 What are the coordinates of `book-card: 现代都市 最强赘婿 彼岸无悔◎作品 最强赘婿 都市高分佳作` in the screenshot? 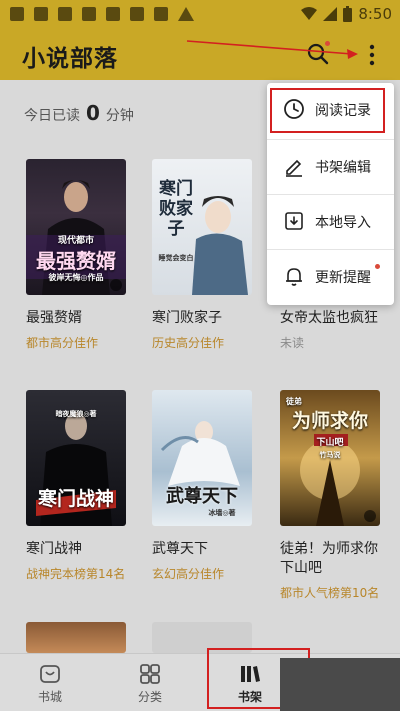 It's located at (78, 255).